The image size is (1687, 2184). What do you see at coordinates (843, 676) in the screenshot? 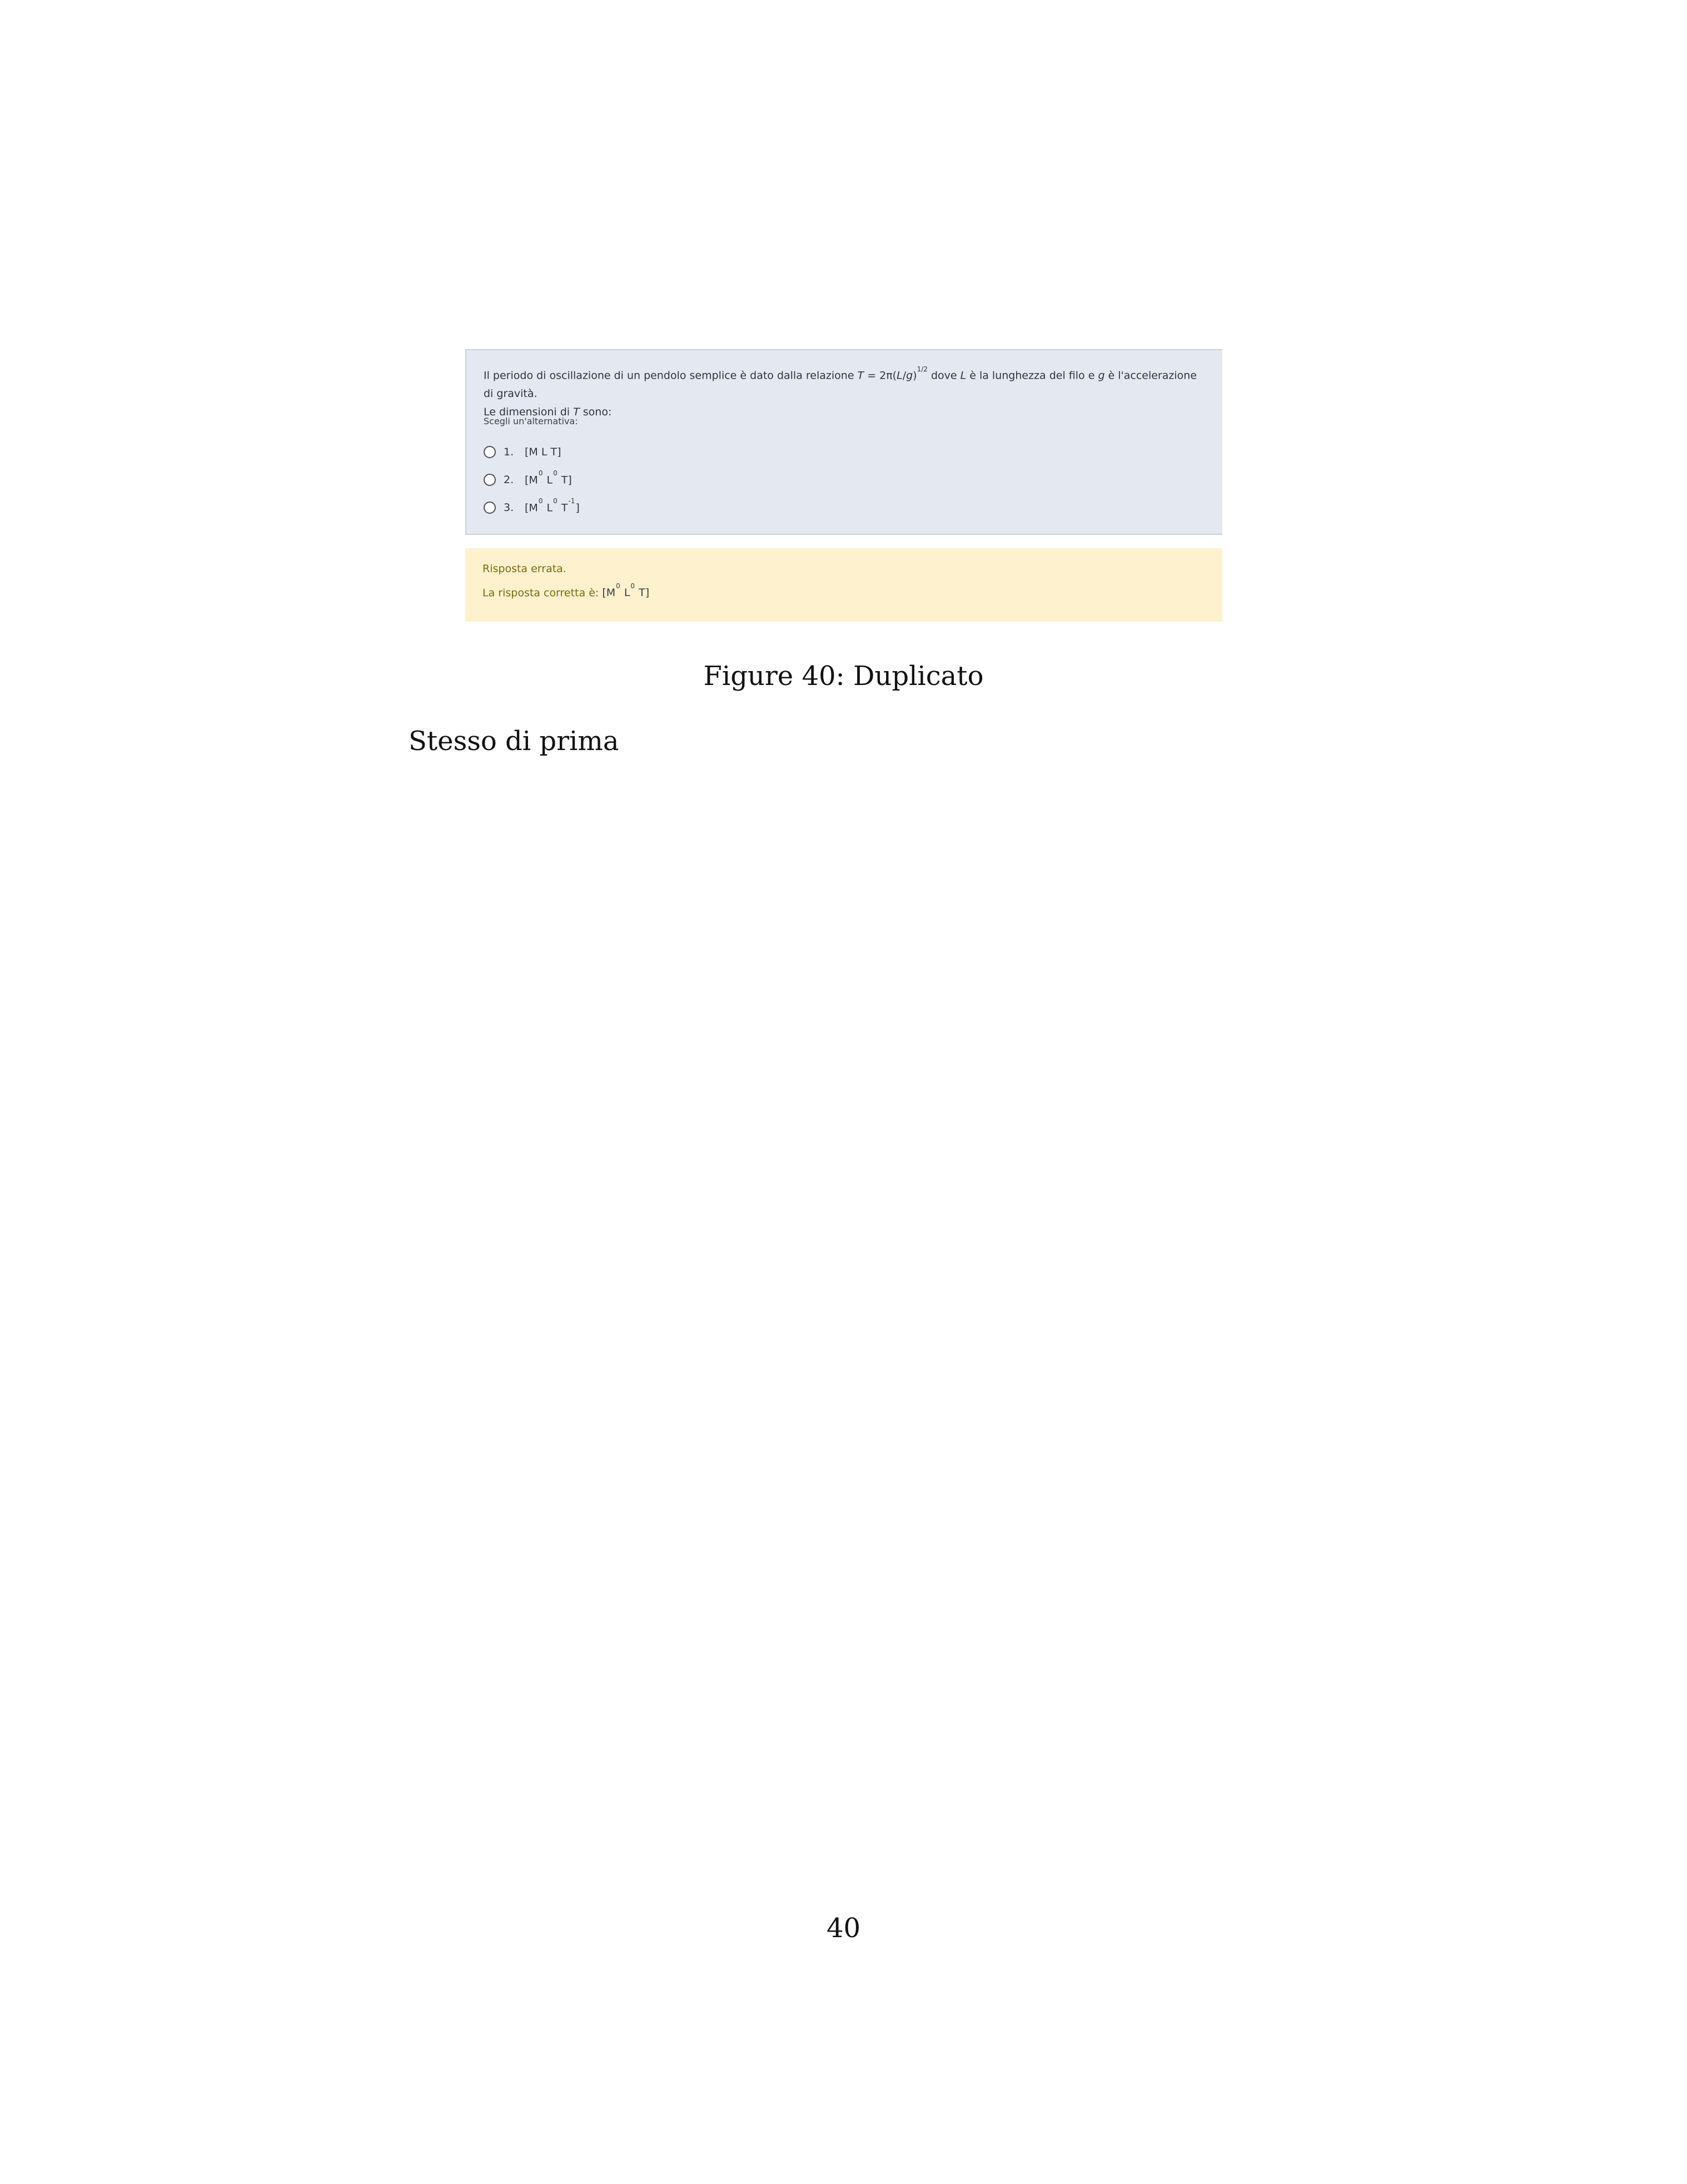
I see `figure-caption: Figure 40: Duplicato` at bounding box center [843, 676].